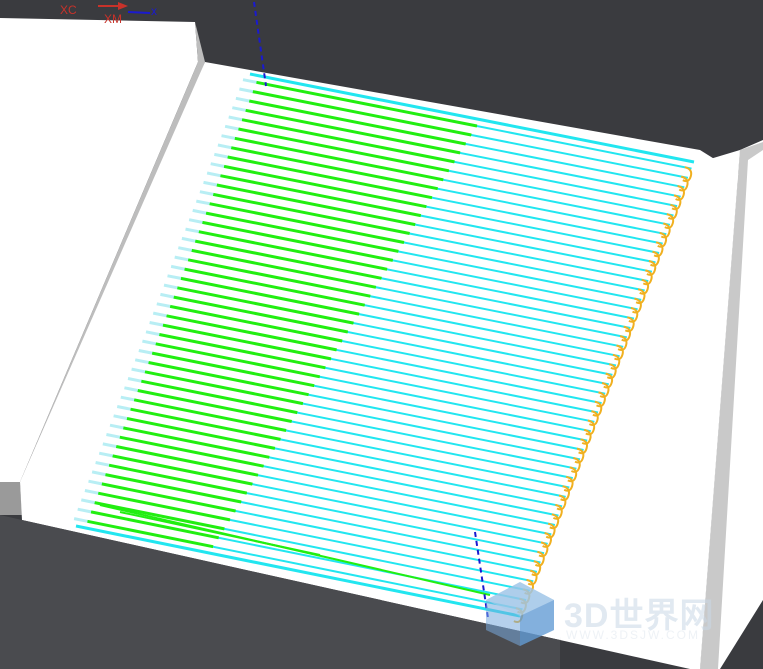 The image size is (763, 669). I want to click on xm-axis-label: XM, so click(113, 19).